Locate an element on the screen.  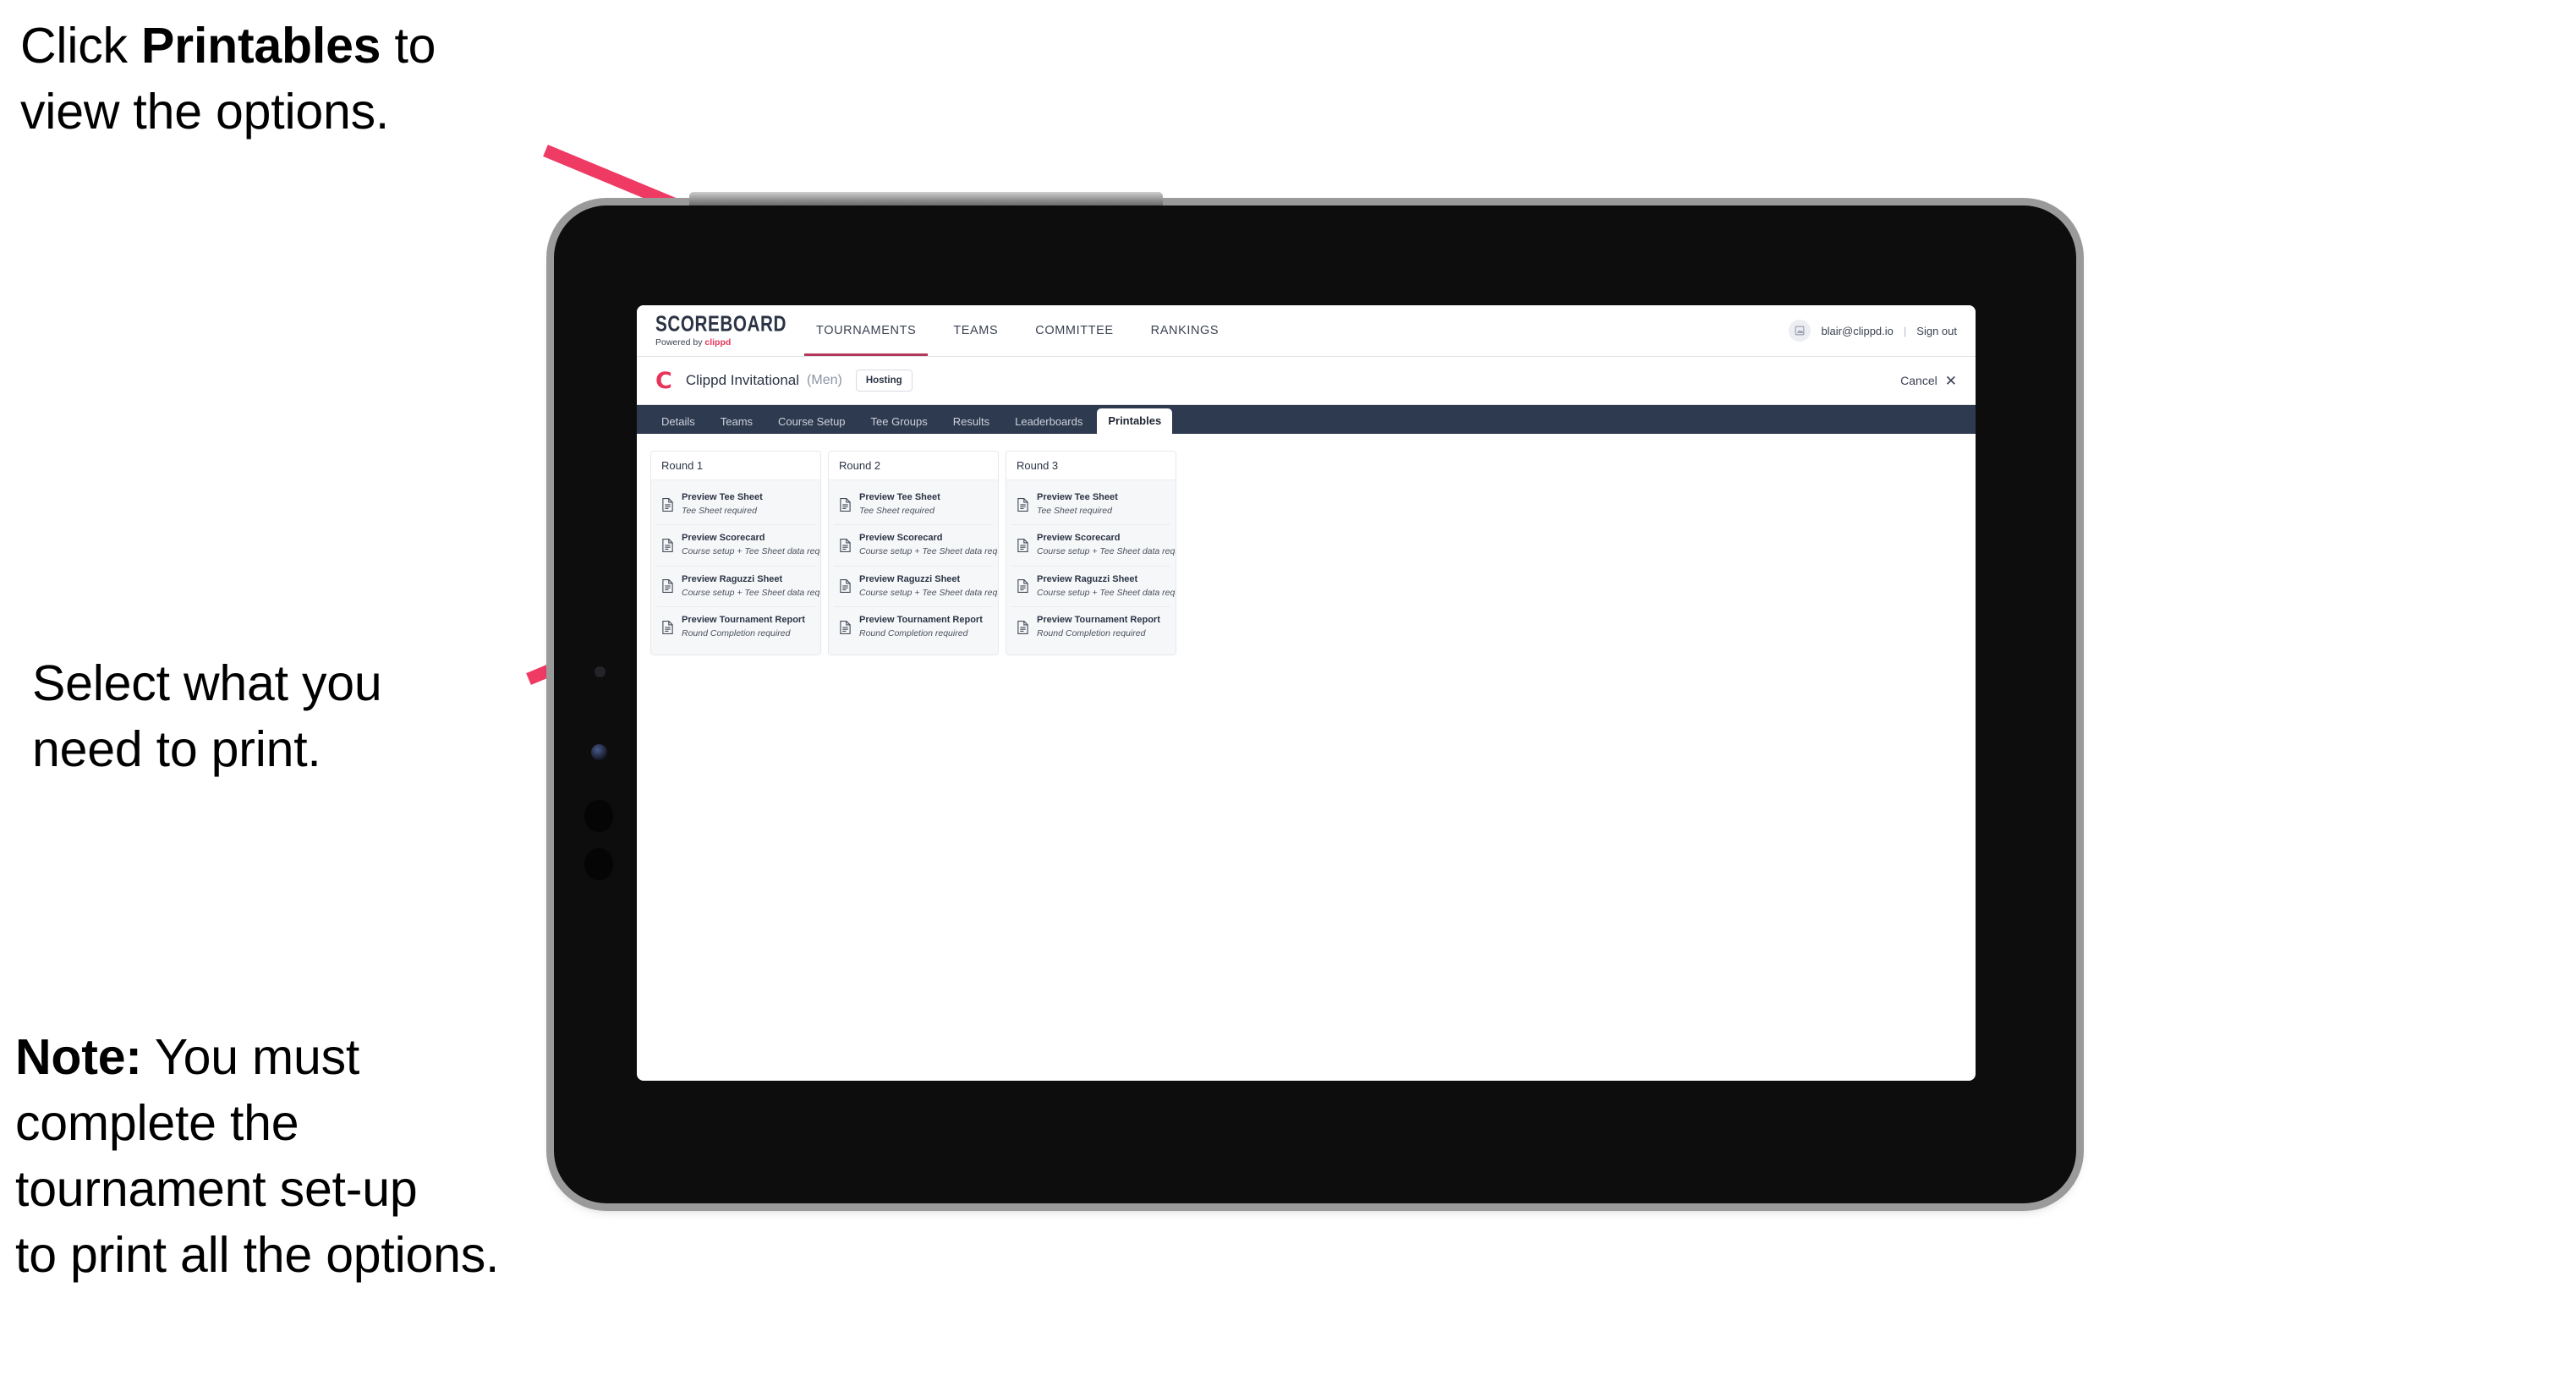
user-avatar-icon is located at coordinates (1800, 331).